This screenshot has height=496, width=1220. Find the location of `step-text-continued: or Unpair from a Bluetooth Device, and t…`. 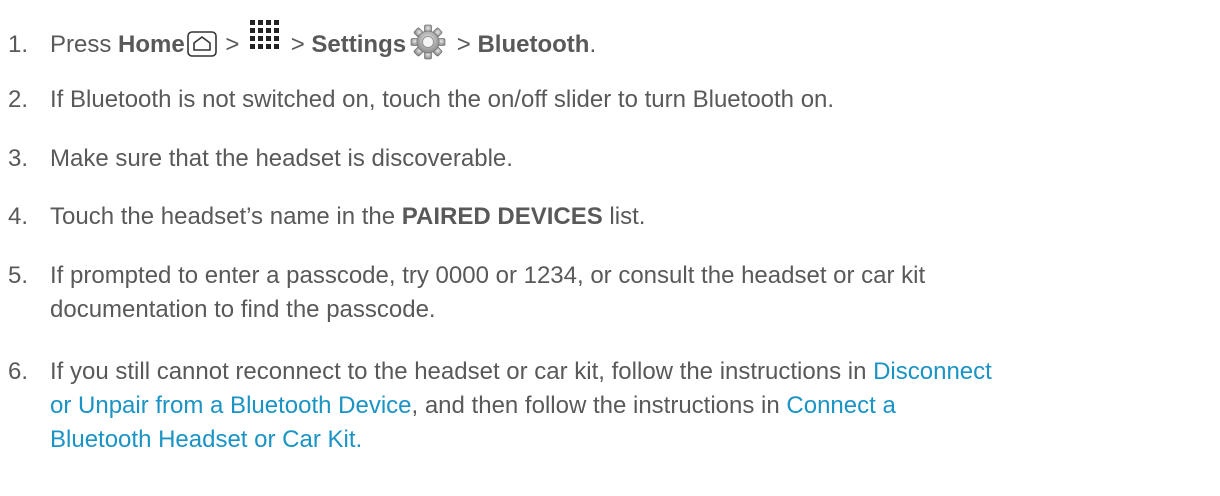

step-text-continued: or Unpair from a Bluetooth Device, and t… is located at coordinates (608, 406).